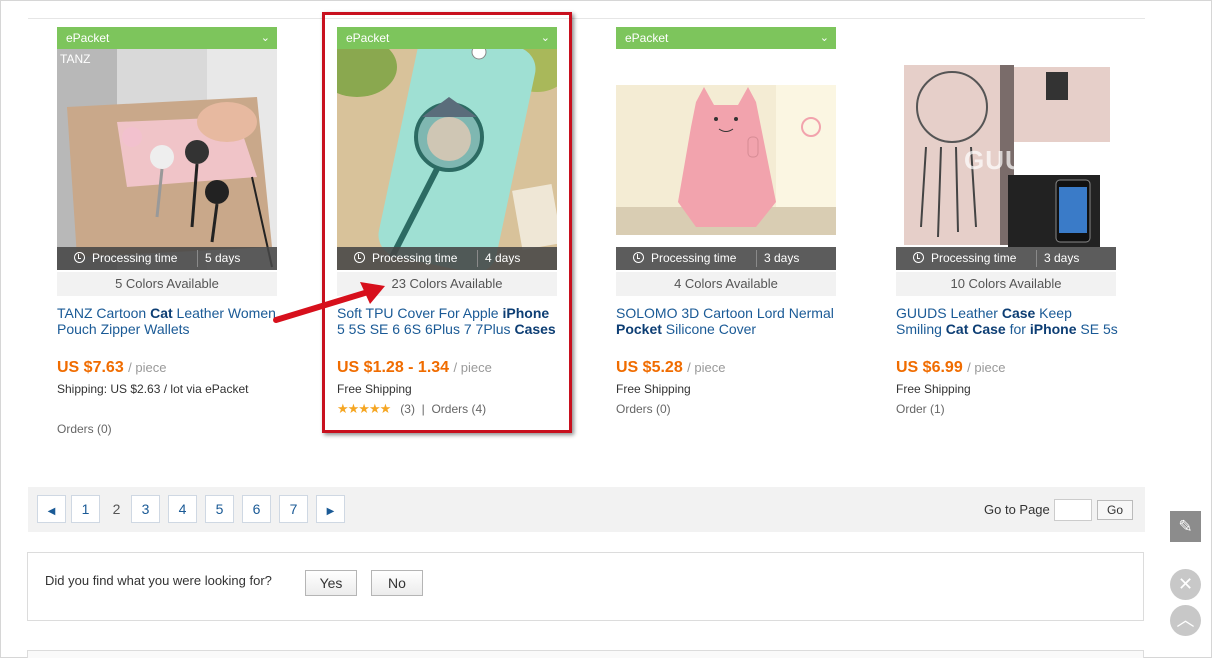 The image size is (1212, 658). Describe the element at coordinates (182, 509) in the screenshot. I see `page-4-button: 4` at that location.